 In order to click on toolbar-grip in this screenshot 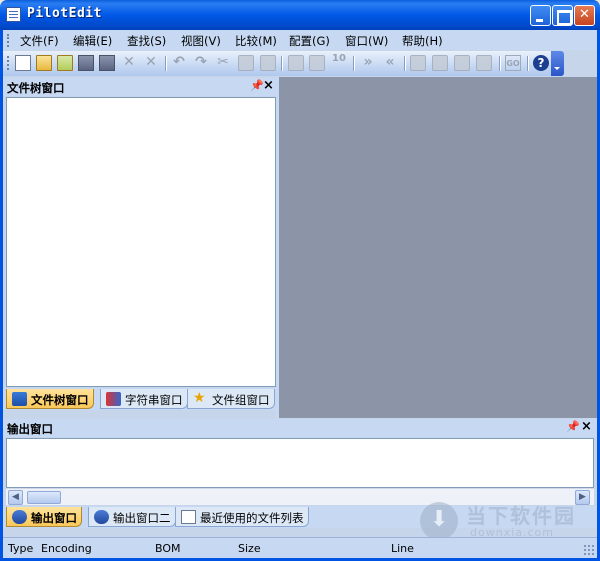, I will do `click(8, 63)`.